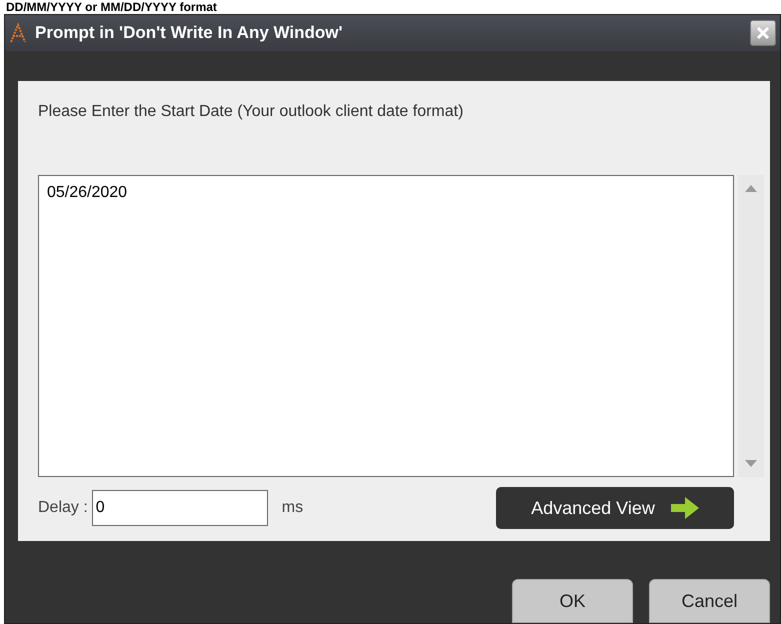 The image size is (781, 624). Describe the element at coordinates (751, 463) in the screenshot. I see `scroll-down-icon` at that location.